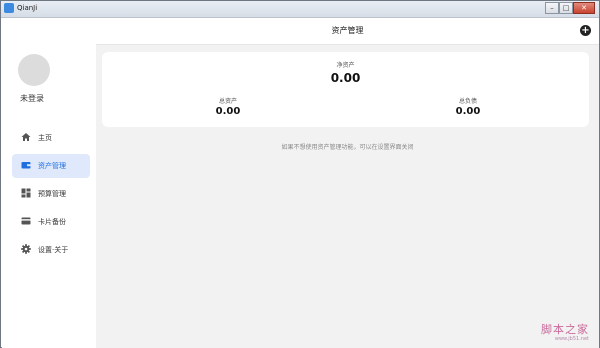  I want to click on sidebar-item-label: 主页, so click(45, 138).